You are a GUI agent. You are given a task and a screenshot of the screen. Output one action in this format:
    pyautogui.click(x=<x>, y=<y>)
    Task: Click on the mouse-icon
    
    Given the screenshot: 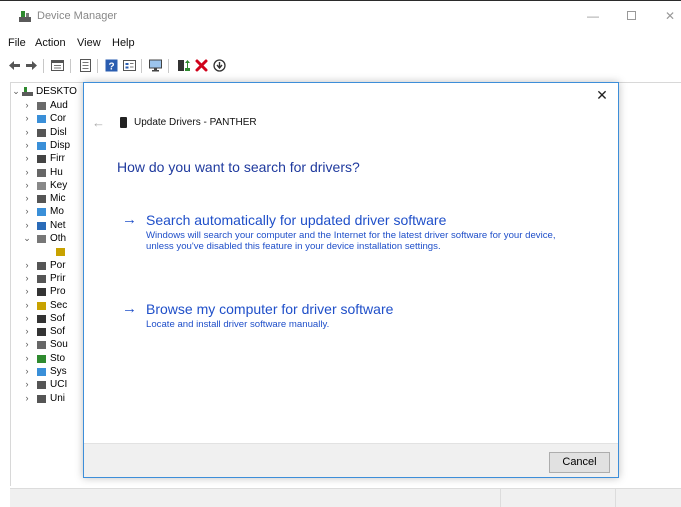 What is the action you would take?
    pyautogui.click(x=41, y=199)
    